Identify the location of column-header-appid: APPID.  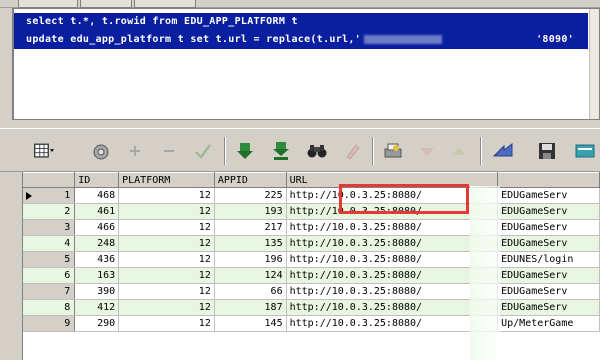
(250, 180).